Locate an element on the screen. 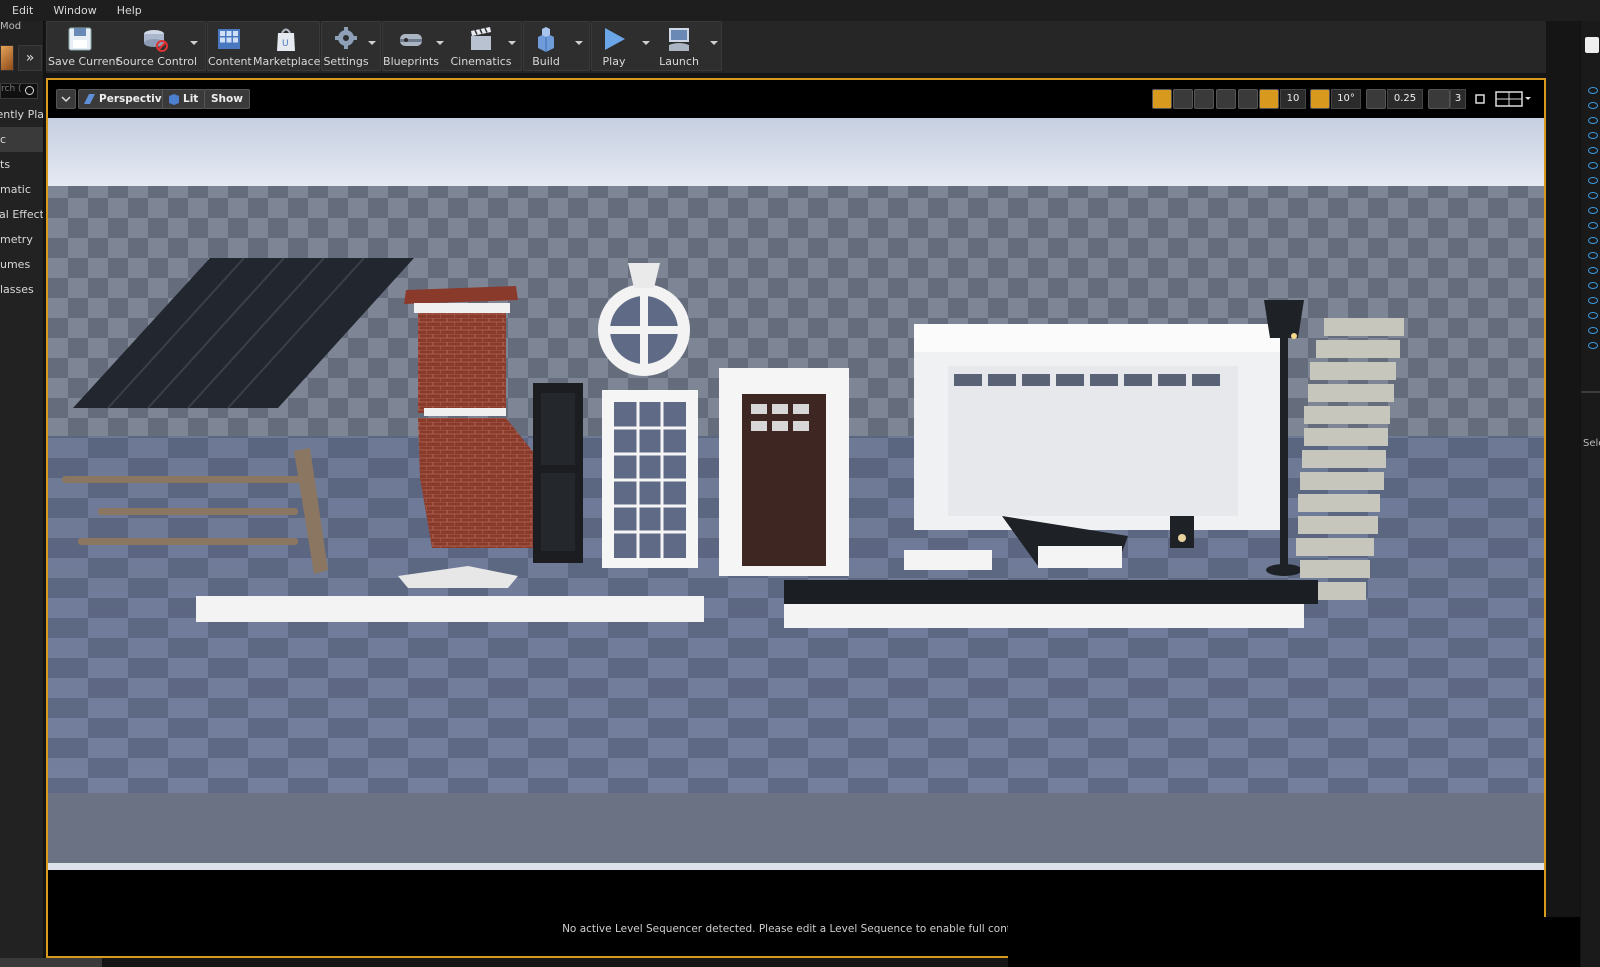 Image resolution: width=1600 pixels, height=967 pixels. lit-sphere-icon is located at coordinates (174, 99).